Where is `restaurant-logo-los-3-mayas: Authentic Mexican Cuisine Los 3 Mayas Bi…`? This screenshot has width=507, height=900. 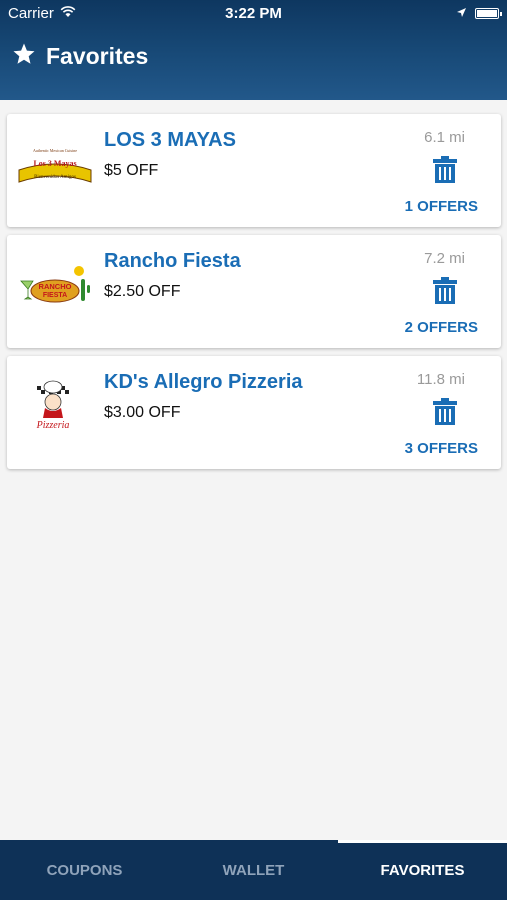 restaurant-logo-los-3-mayas: Authentic Mexican Cuisine Los 3 Mayas Bi… is located at coordinates (55, 166).